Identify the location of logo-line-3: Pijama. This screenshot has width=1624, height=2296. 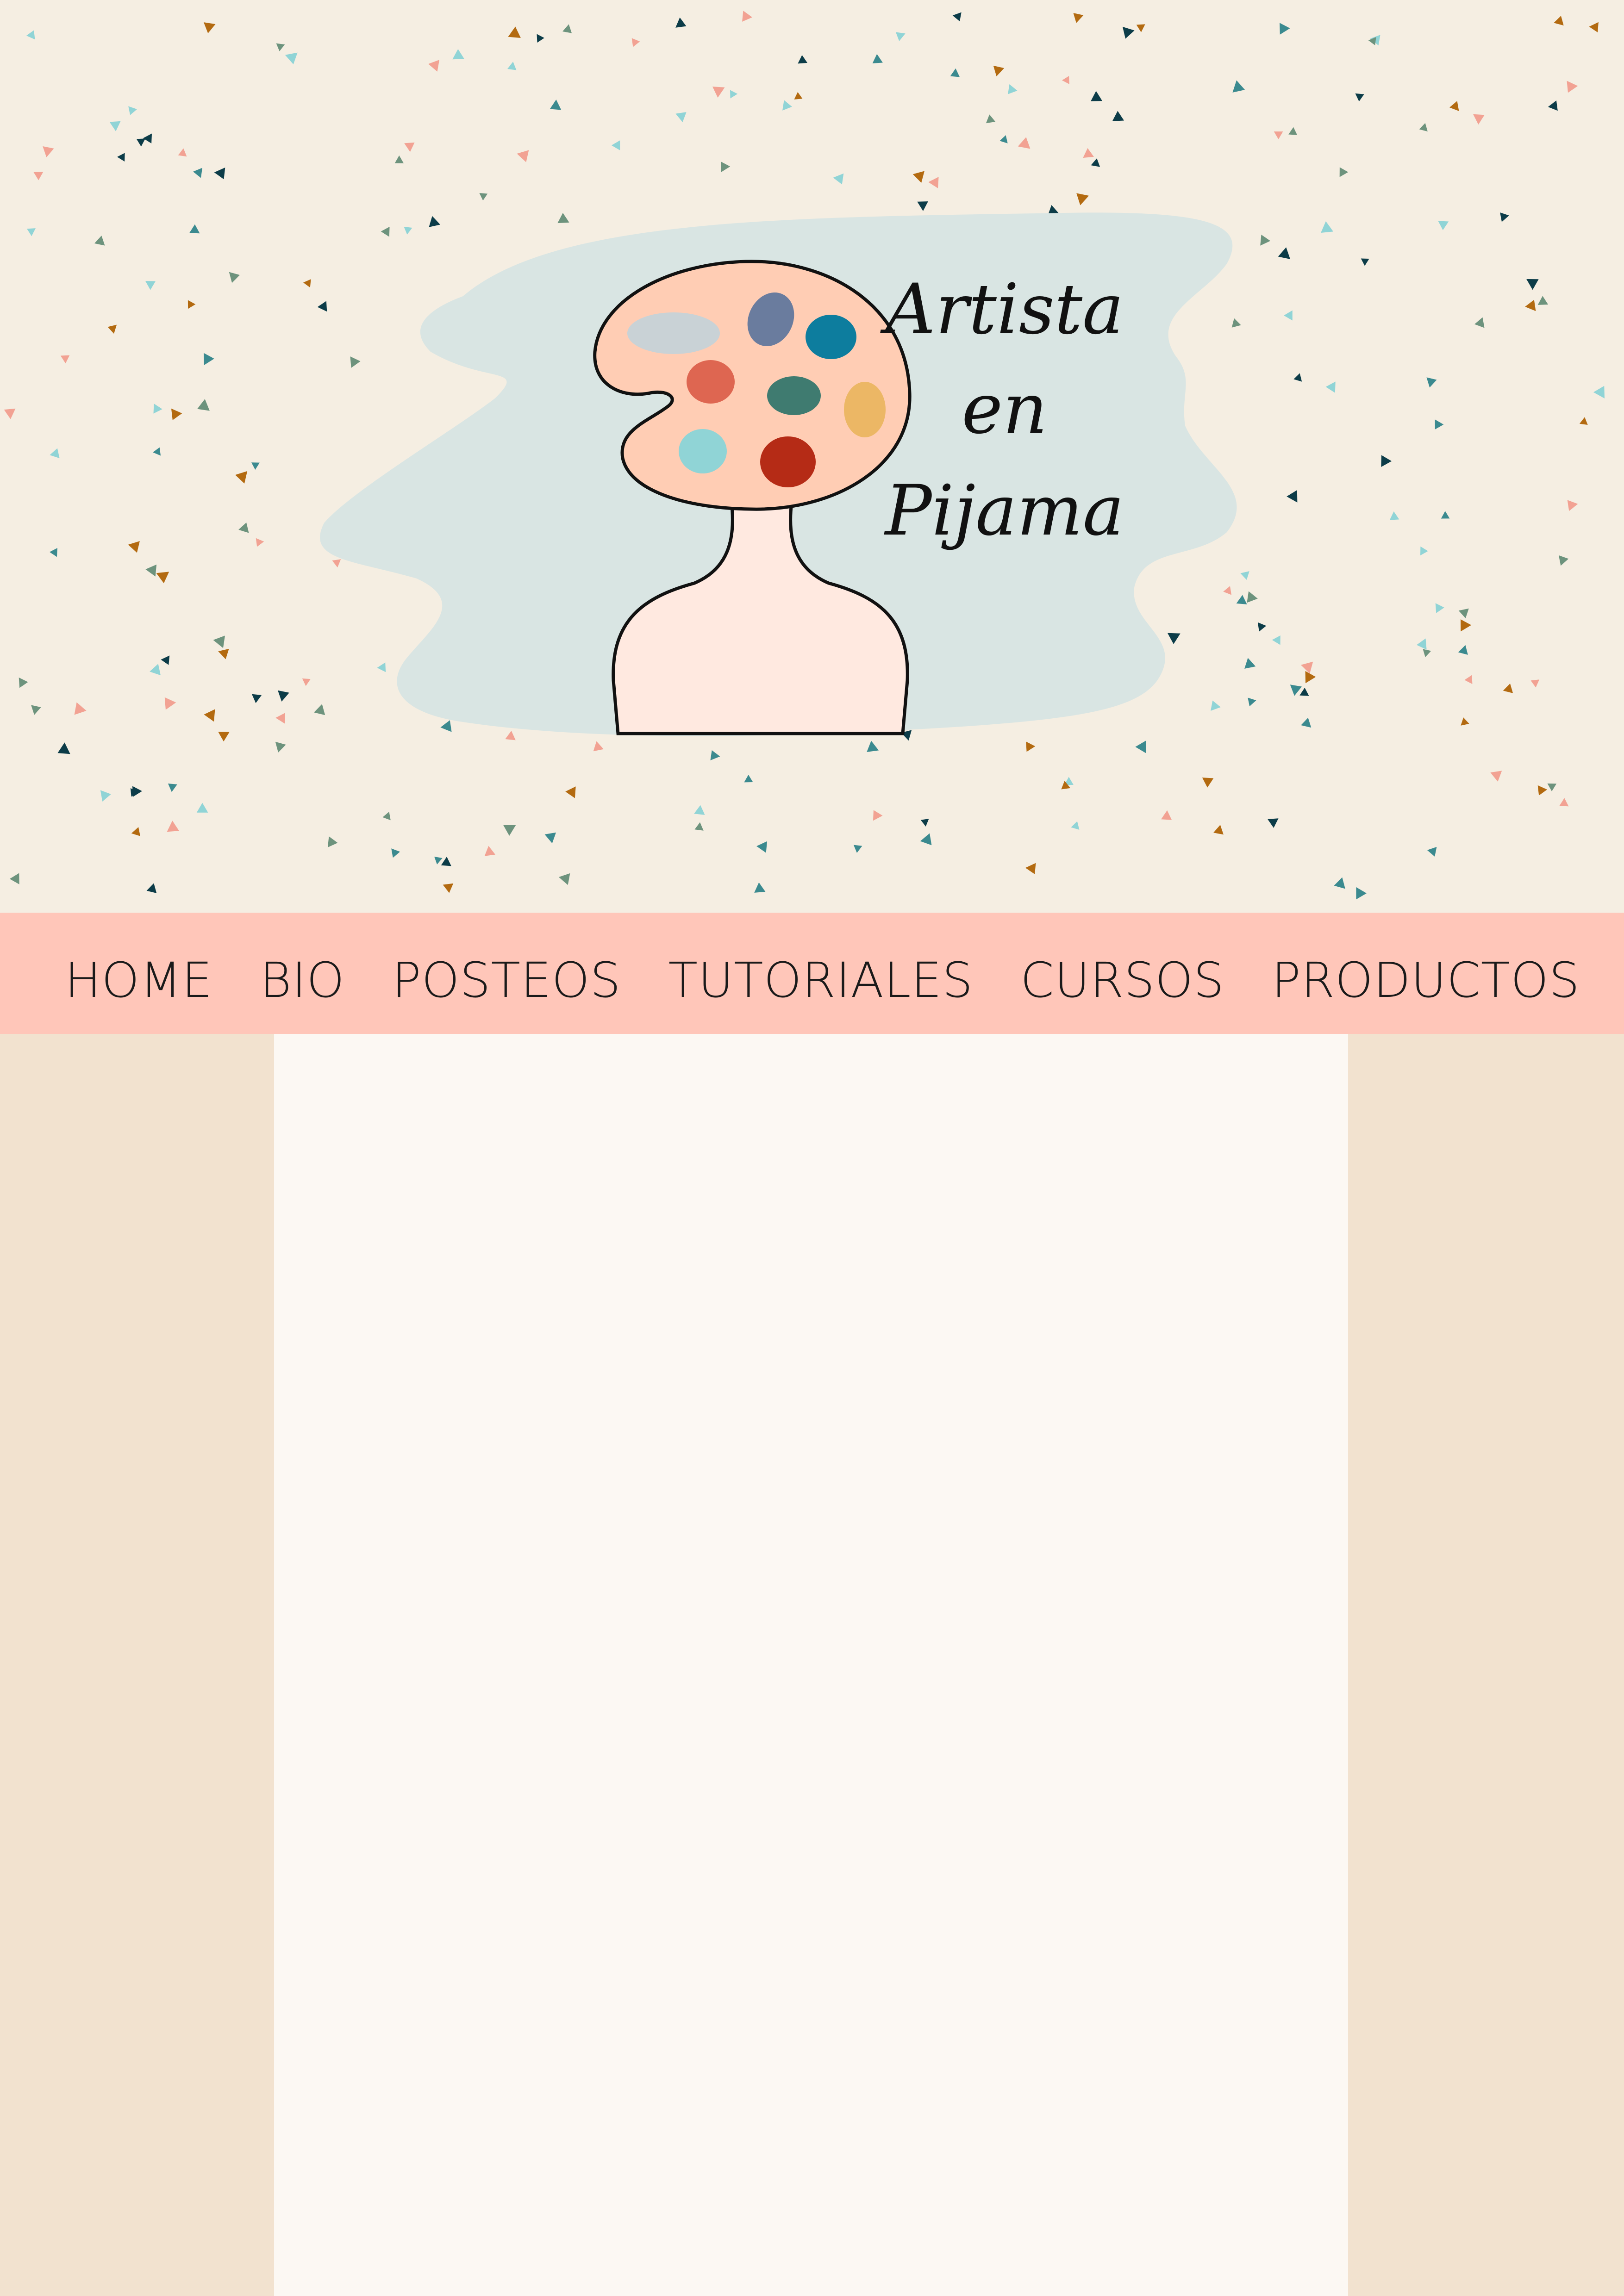
(1004, 511).